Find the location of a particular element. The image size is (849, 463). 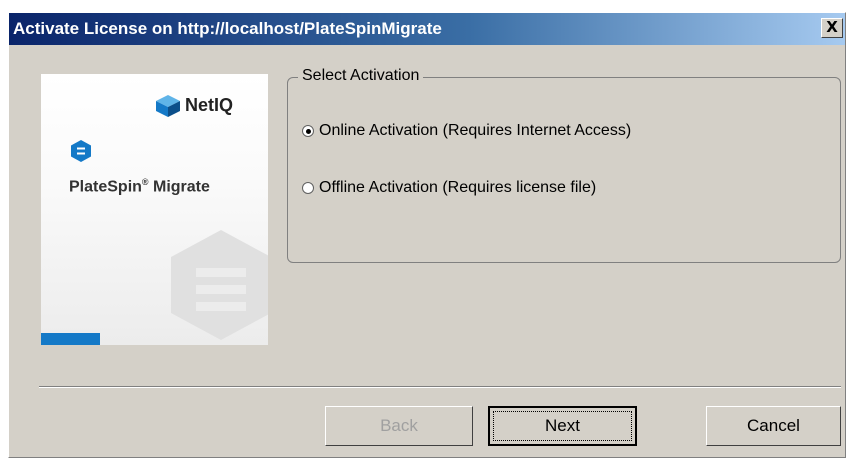

footer-separator is located at coordinates (440, 387).